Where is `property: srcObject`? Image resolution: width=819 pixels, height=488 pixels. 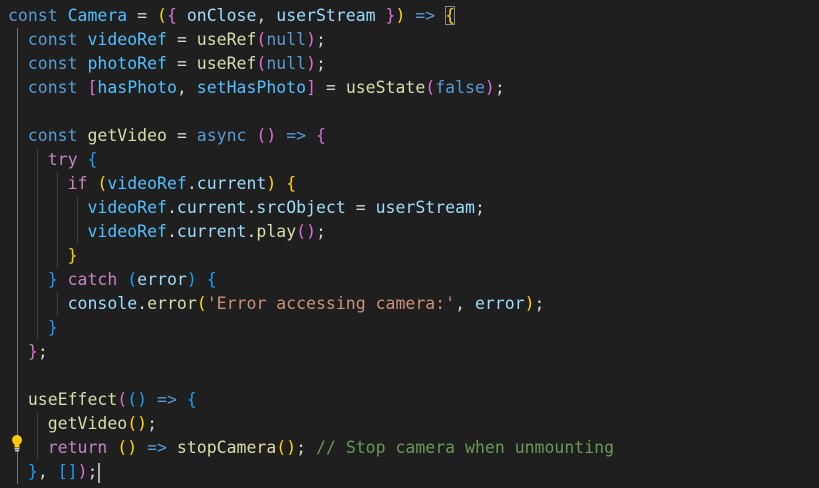 property: srcObject is located at coordinates (301, 207).